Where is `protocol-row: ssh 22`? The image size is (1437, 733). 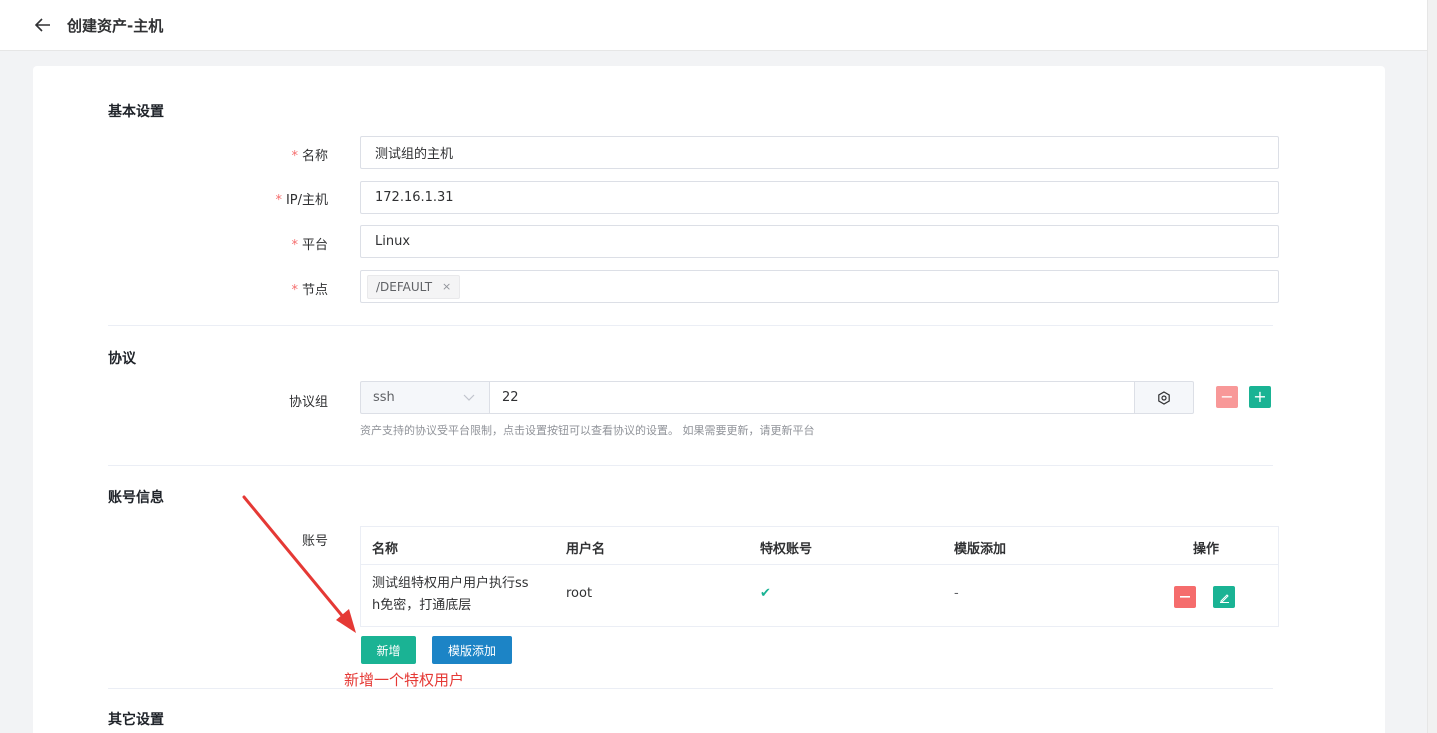 protocol-row: ssh 22 is located at coordinates (777, 397).